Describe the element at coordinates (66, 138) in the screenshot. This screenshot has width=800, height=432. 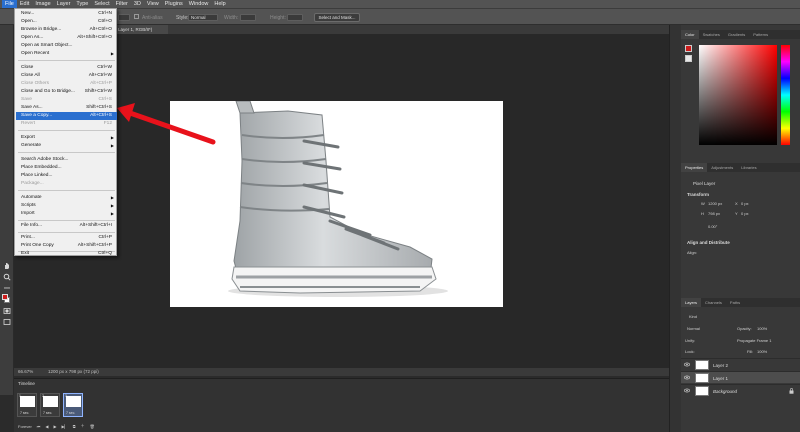
I see `menu-item-export: Export ▶` at that location.